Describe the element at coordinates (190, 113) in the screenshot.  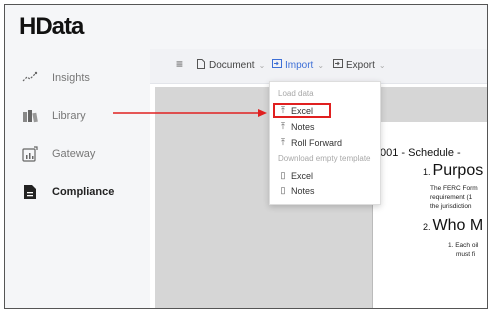
I see `annotation-arrow` at that location.